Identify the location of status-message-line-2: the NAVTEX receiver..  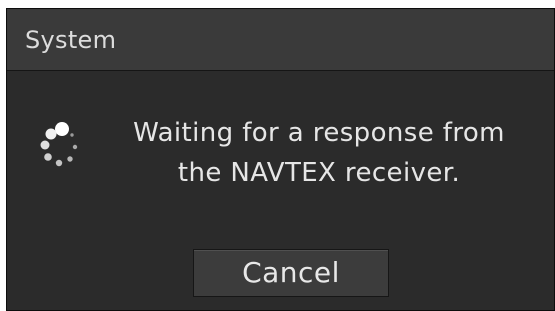
(319, 173).